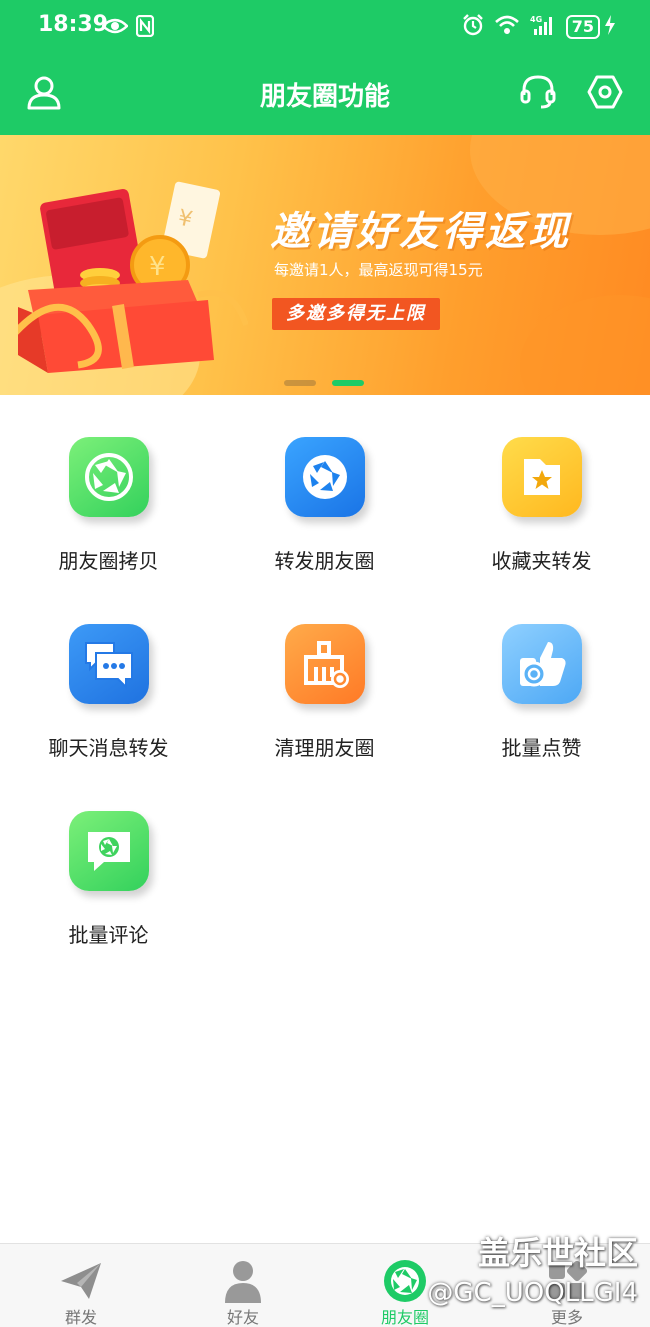  What do you see at coordinates (73, 24) in the screenshot?
I see `status-time: 18:39` at bounding box center [73, 24].